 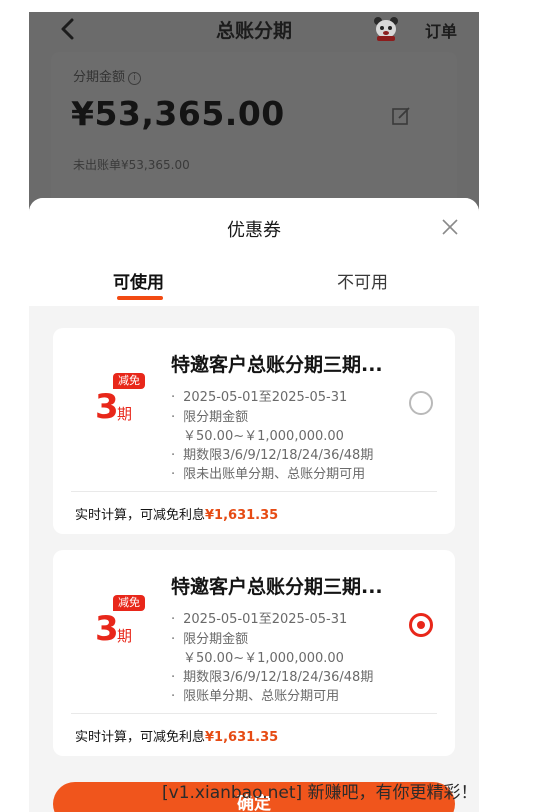 What do you see at coordinates (401, 116) in the screenshot?
I see `edit-icon` at bounding box center [401, 116].